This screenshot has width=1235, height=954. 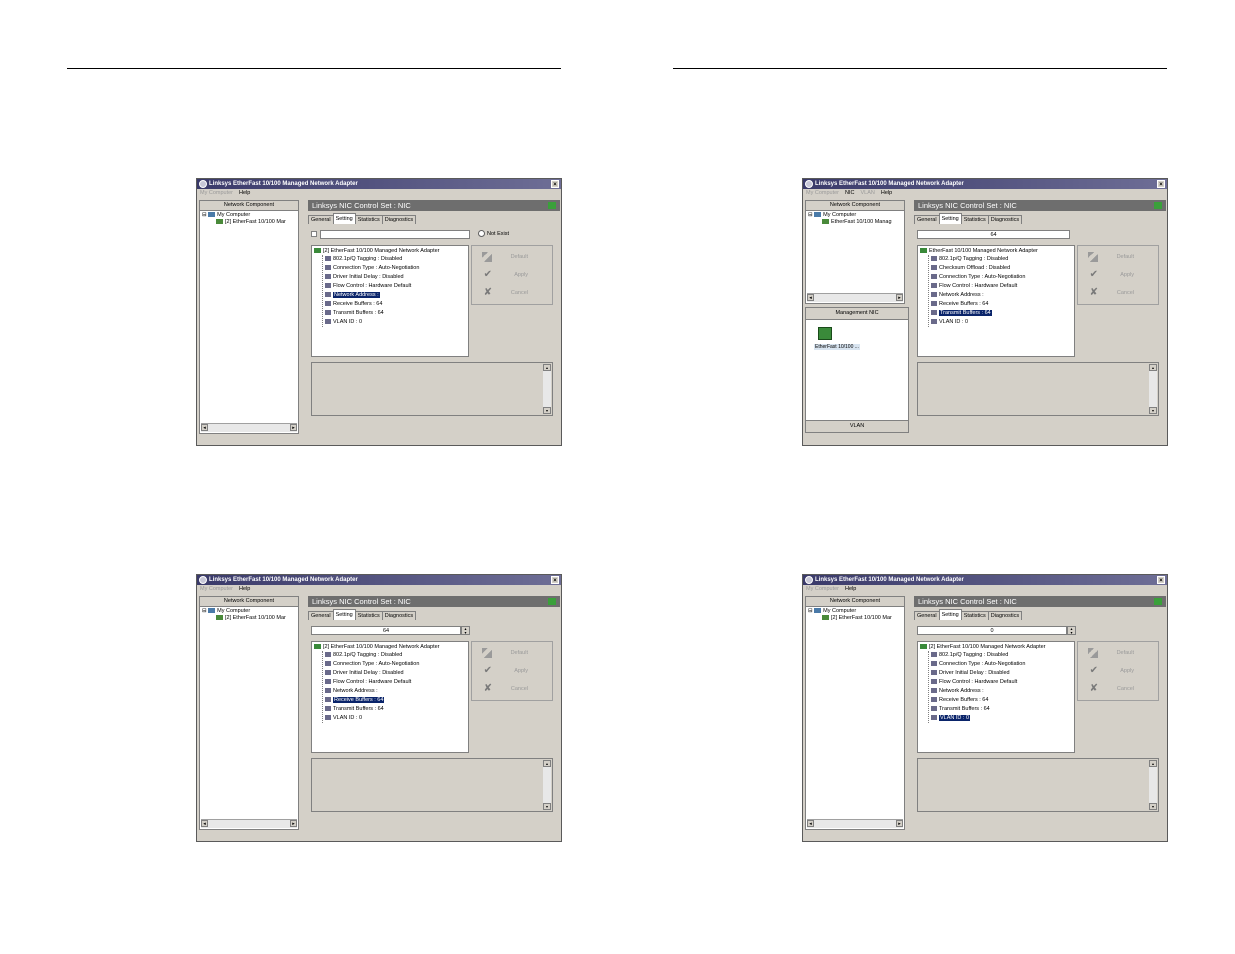 What do you see at coordinates (868, 193) in the screenshot?
I see `menu-vlan: VLAN` at bounding box center [868, 193].